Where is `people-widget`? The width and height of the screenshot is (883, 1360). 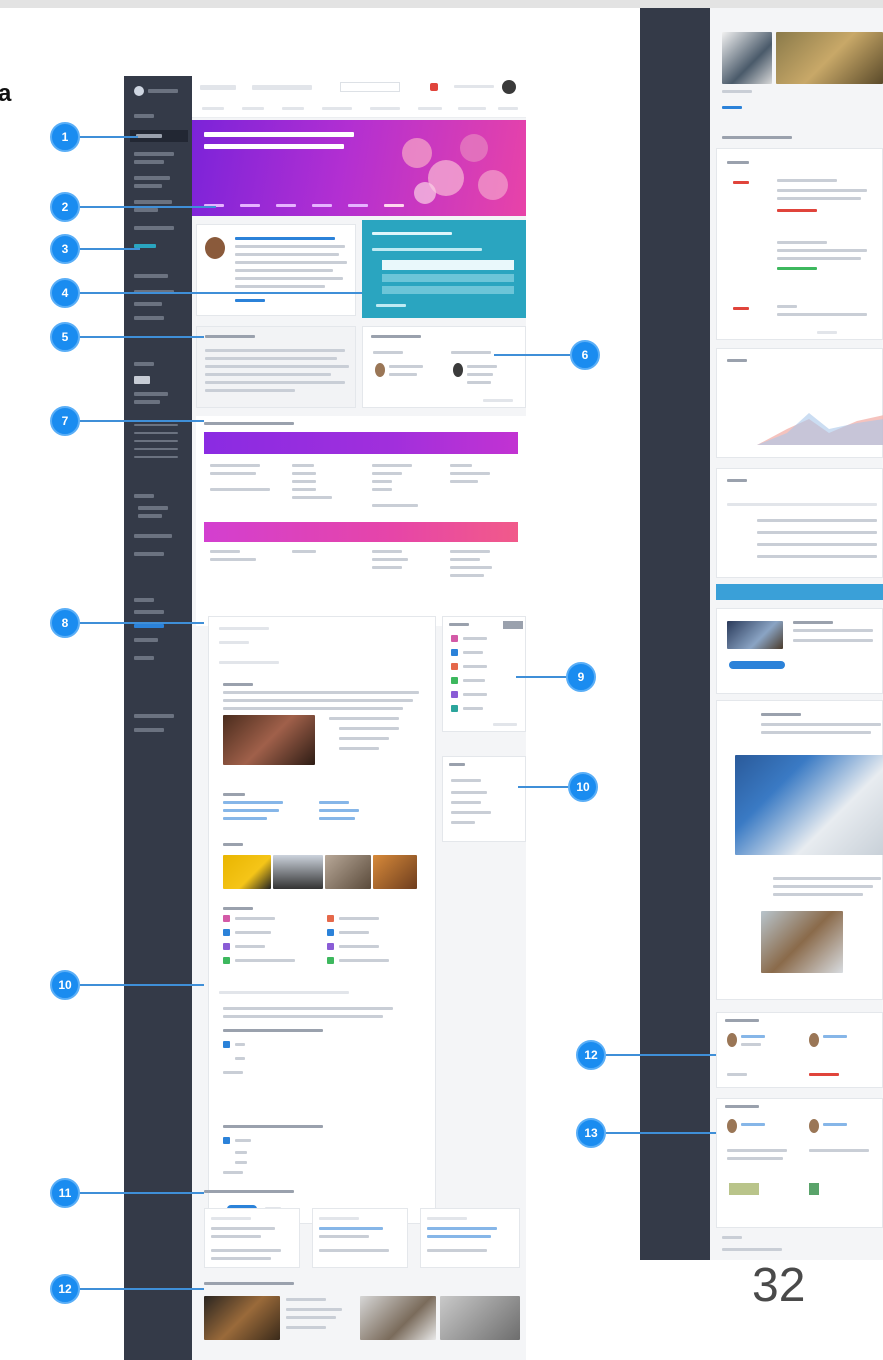 people-widget is located at coordinates (799, 1050).